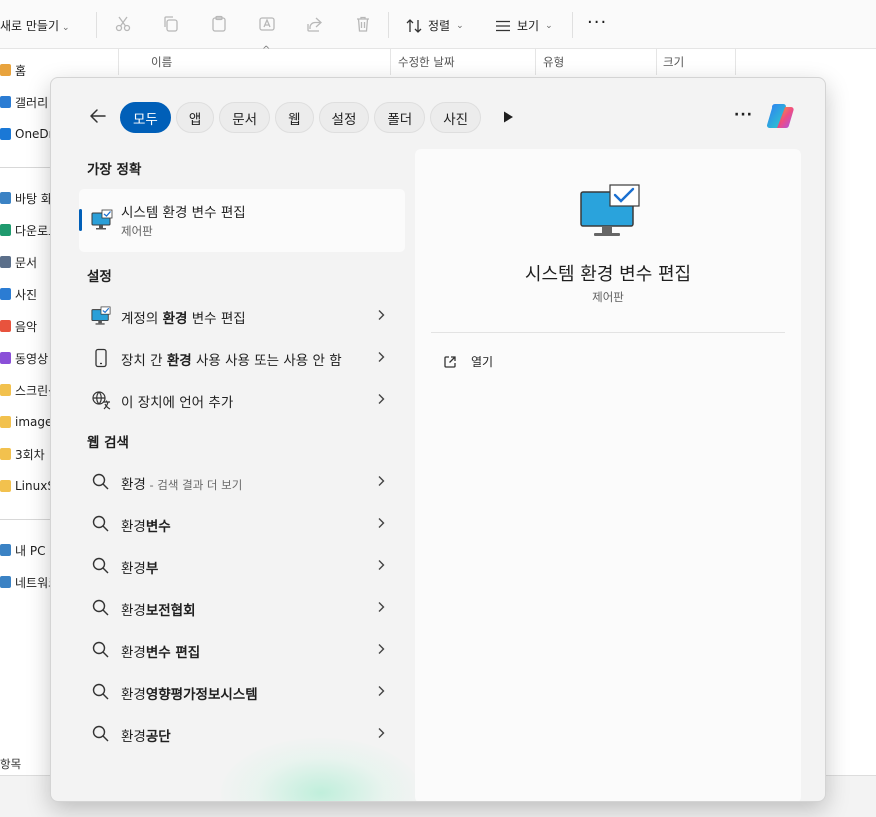  I want to click on nav-item-home: 홈, so click(13, 70).